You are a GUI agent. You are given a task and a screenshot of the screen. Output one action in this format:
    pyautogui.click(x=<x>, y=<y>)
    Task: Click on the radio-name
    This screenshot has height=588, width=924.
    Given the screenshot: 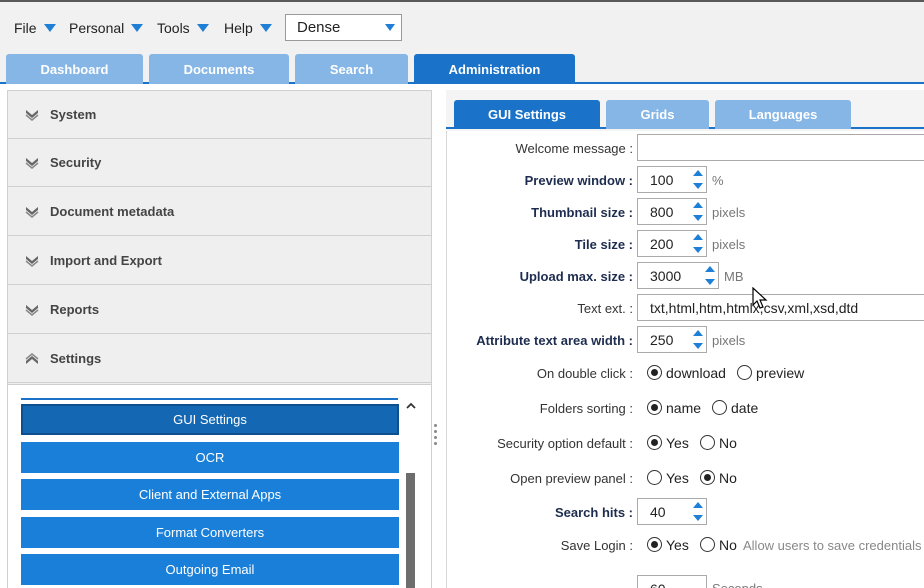 What is the action you would take?
    pyautogui.click(x=654, y=407)
    